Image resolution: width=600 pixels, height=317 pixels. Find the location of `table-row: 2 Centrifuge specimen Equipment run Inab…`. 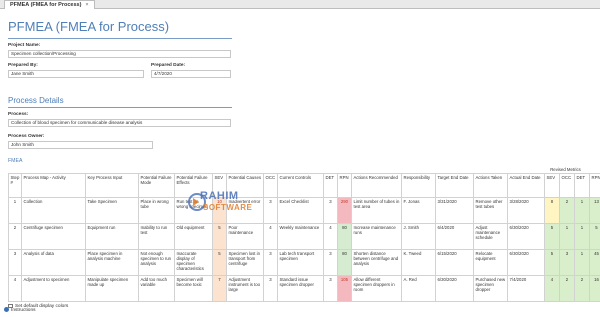

table-row: 2 Centrifuge specimen Equipment run Inab… is located at coordinates (304, 236).